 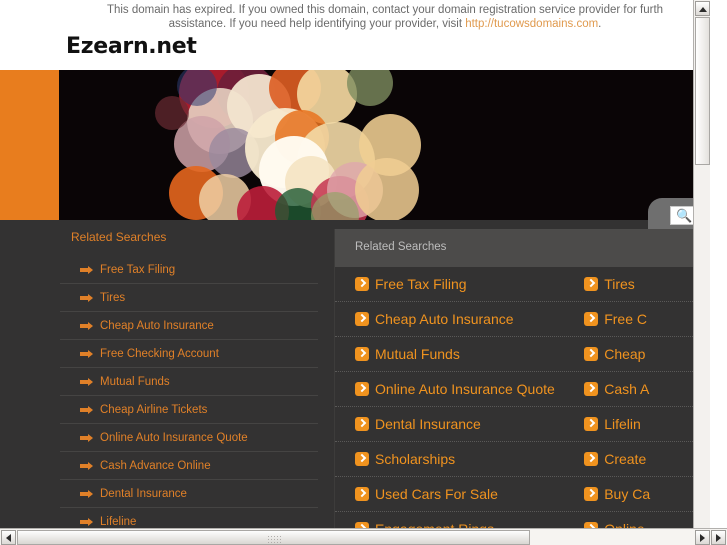 What do you see at coordinates (189, 298) in the screenshot?
I see `sidebar-item-1: Tires` at bounding box center [189, 298].